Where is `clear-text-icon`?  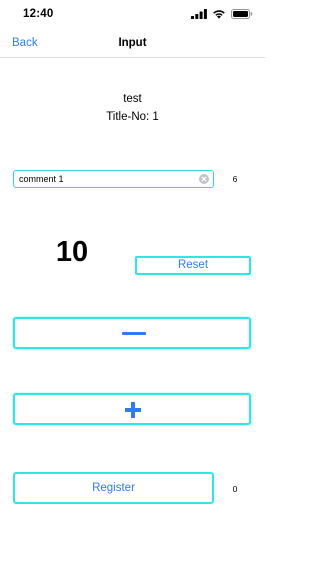 clear-text-icon is located at coordinates (204, 179).